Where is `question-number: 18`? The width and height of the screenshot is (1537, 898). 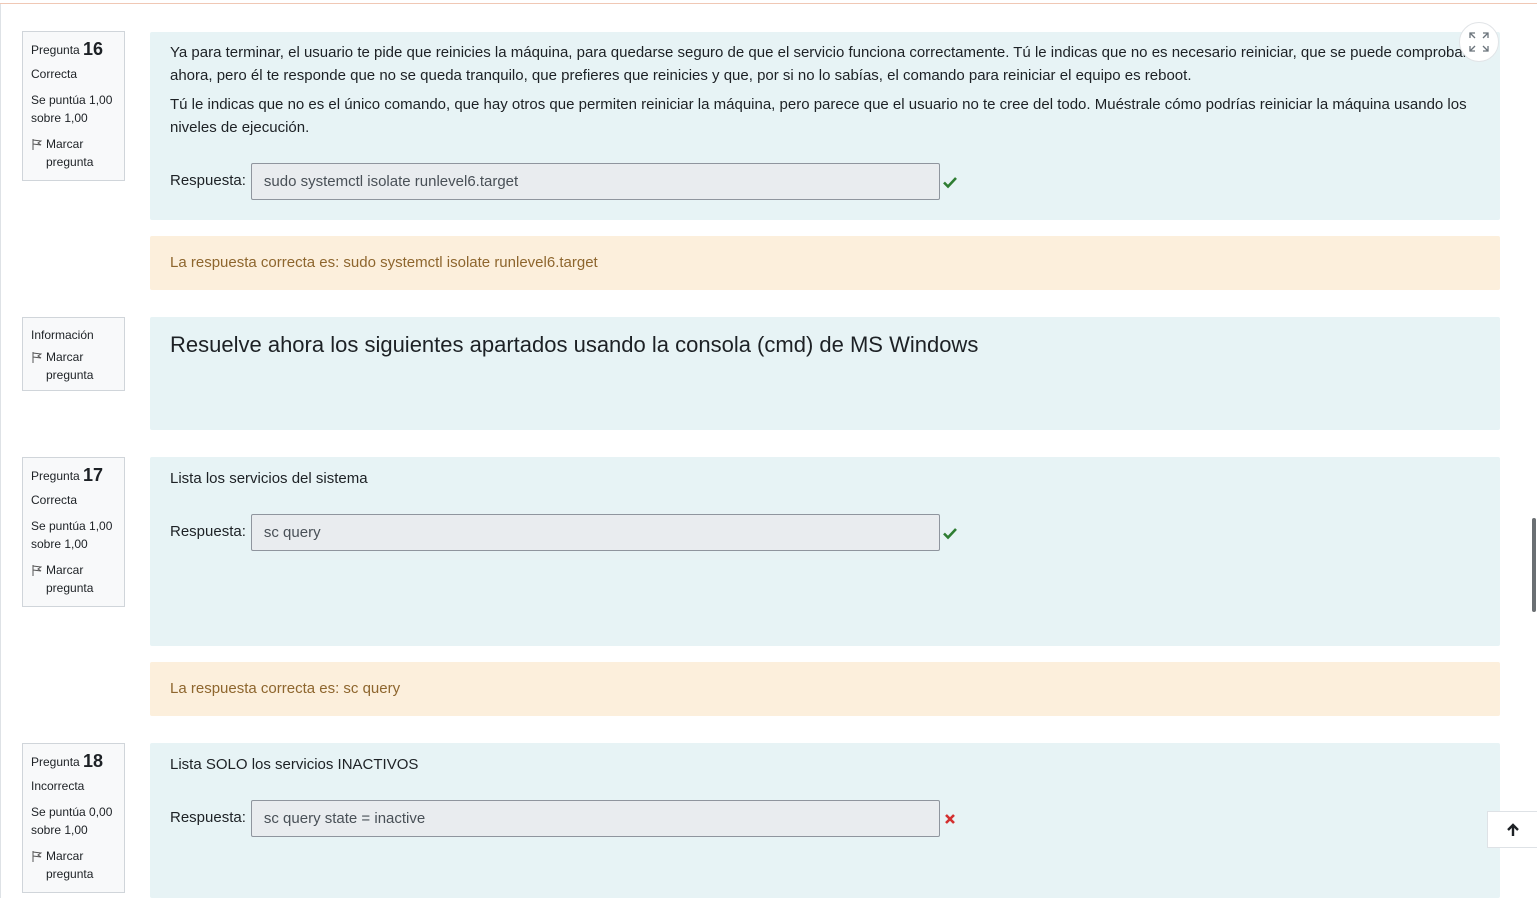
question-number: 18 is located at coordinates (93, 761).